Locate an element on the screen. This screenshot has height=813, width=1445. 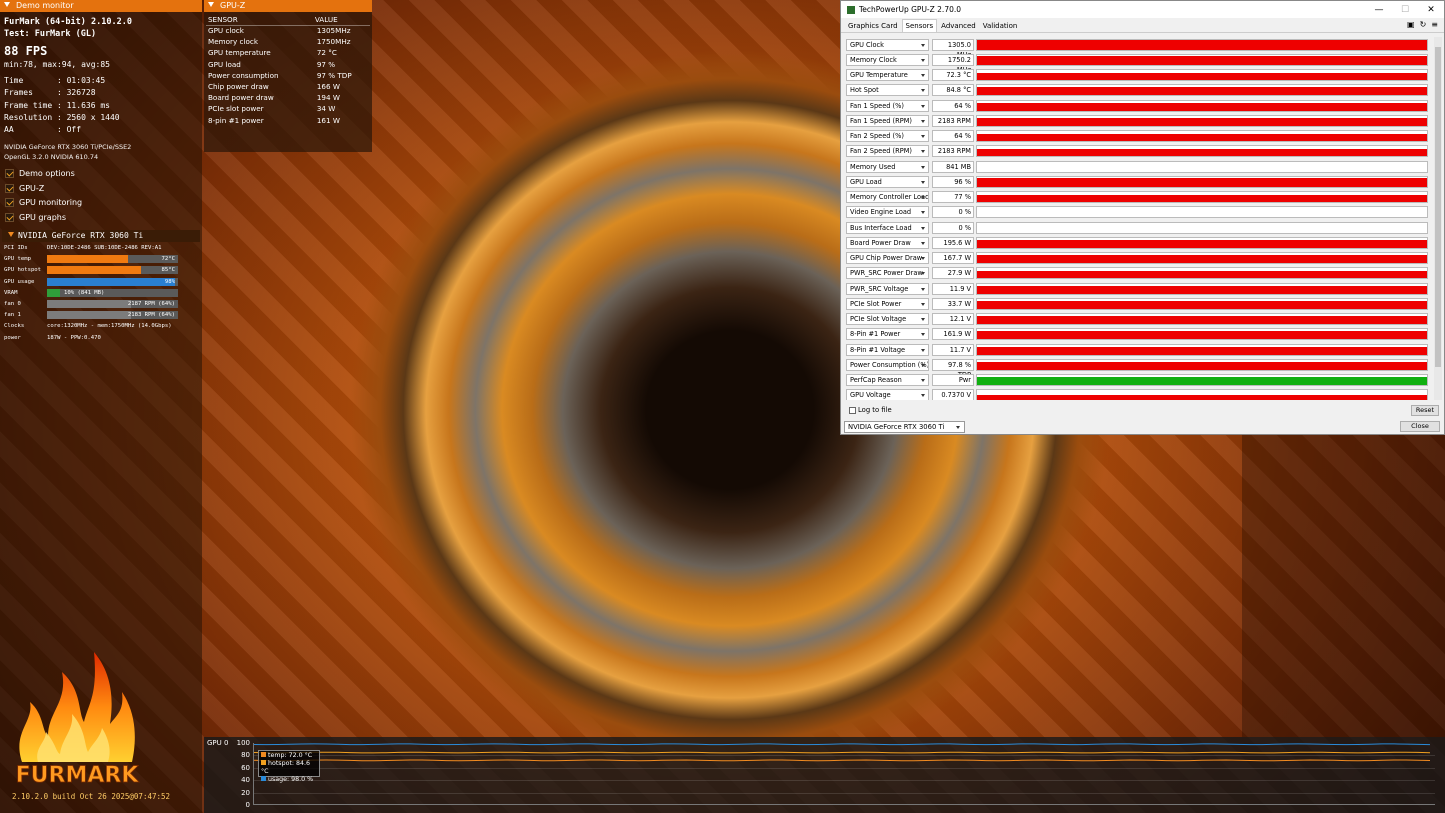
option-gpu-monitoring: GPU monitoring is located at coordinates (101, 202).